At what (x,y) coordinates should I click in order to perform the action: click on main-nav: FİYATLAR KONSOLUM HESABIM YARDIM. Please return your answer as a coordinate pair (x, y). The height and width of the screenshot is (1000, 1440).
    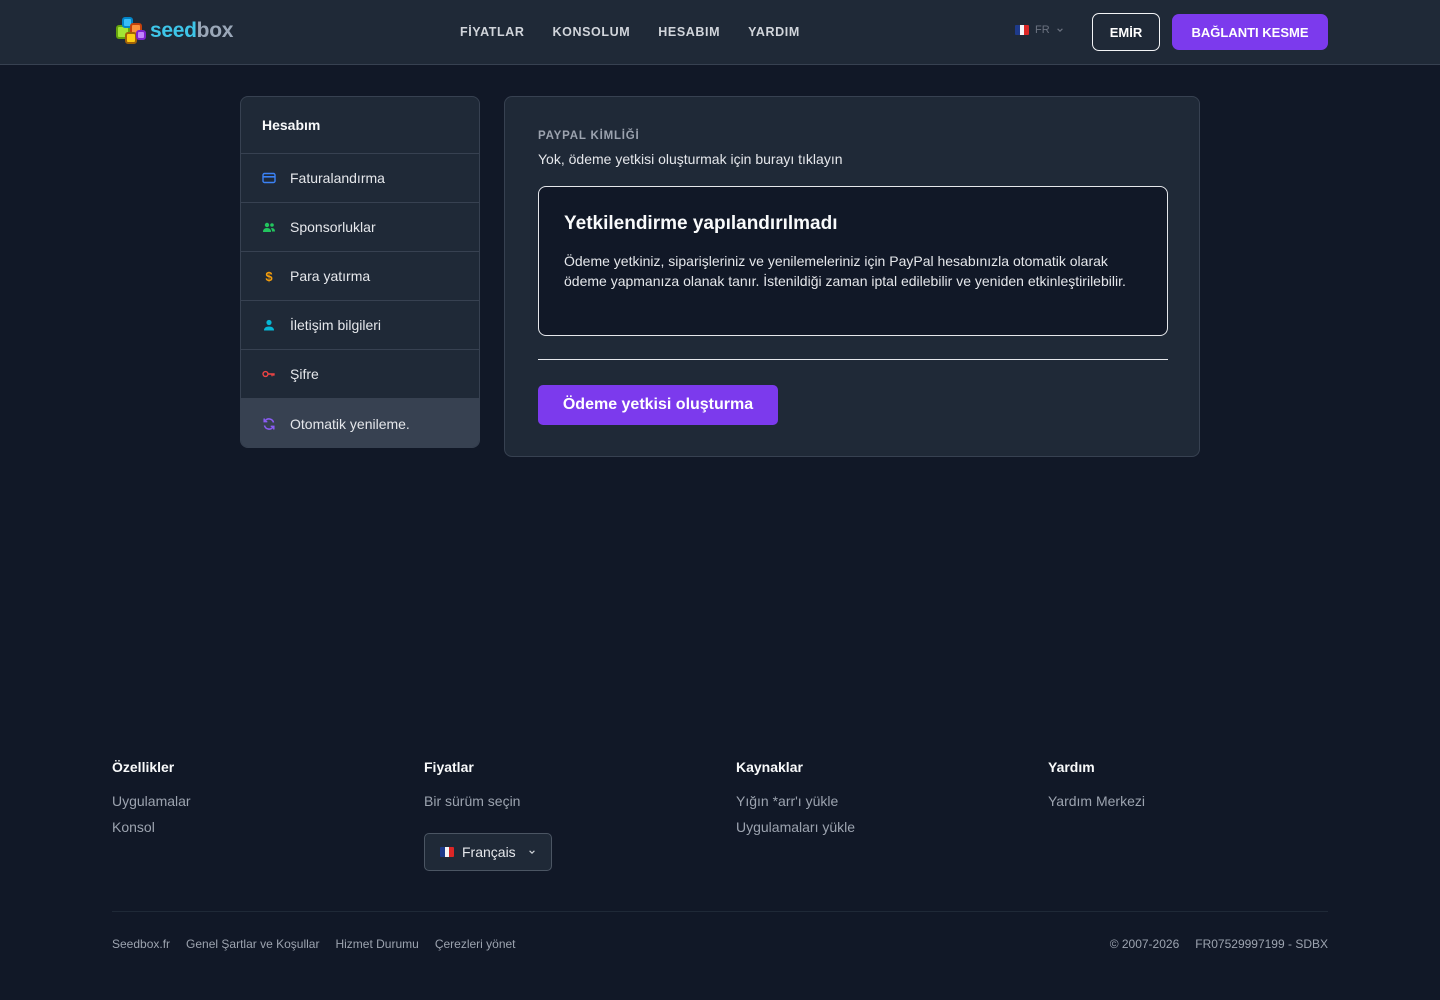
    Looking at the image, I should click on (630, 32).